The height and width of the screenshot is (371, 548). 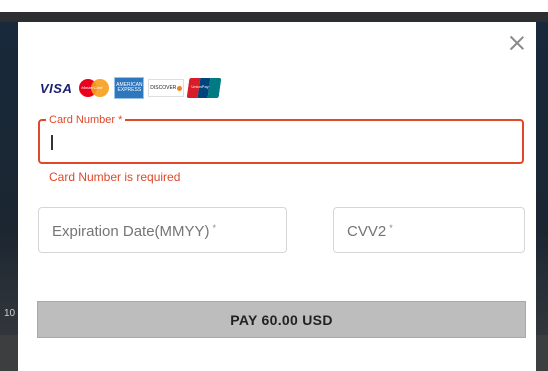 I want to click on backdrop-text-fragment: 10, so click(x=10, y=313).